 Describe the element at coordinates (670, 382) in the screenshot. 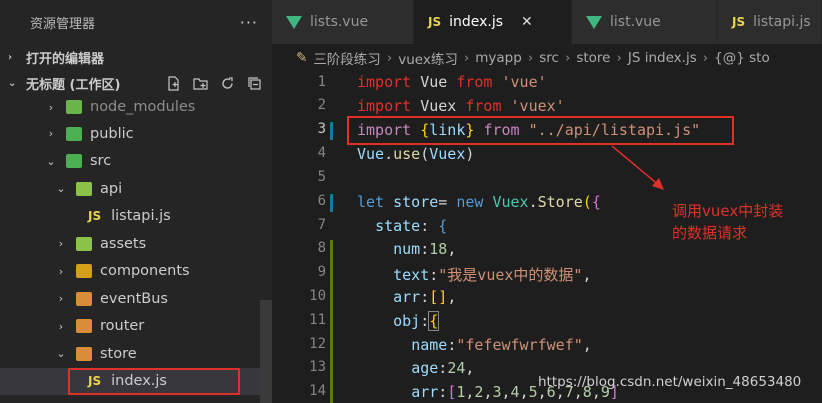

I see `watermark: https://blog.csdn.net/weixin_48653480` at that location.